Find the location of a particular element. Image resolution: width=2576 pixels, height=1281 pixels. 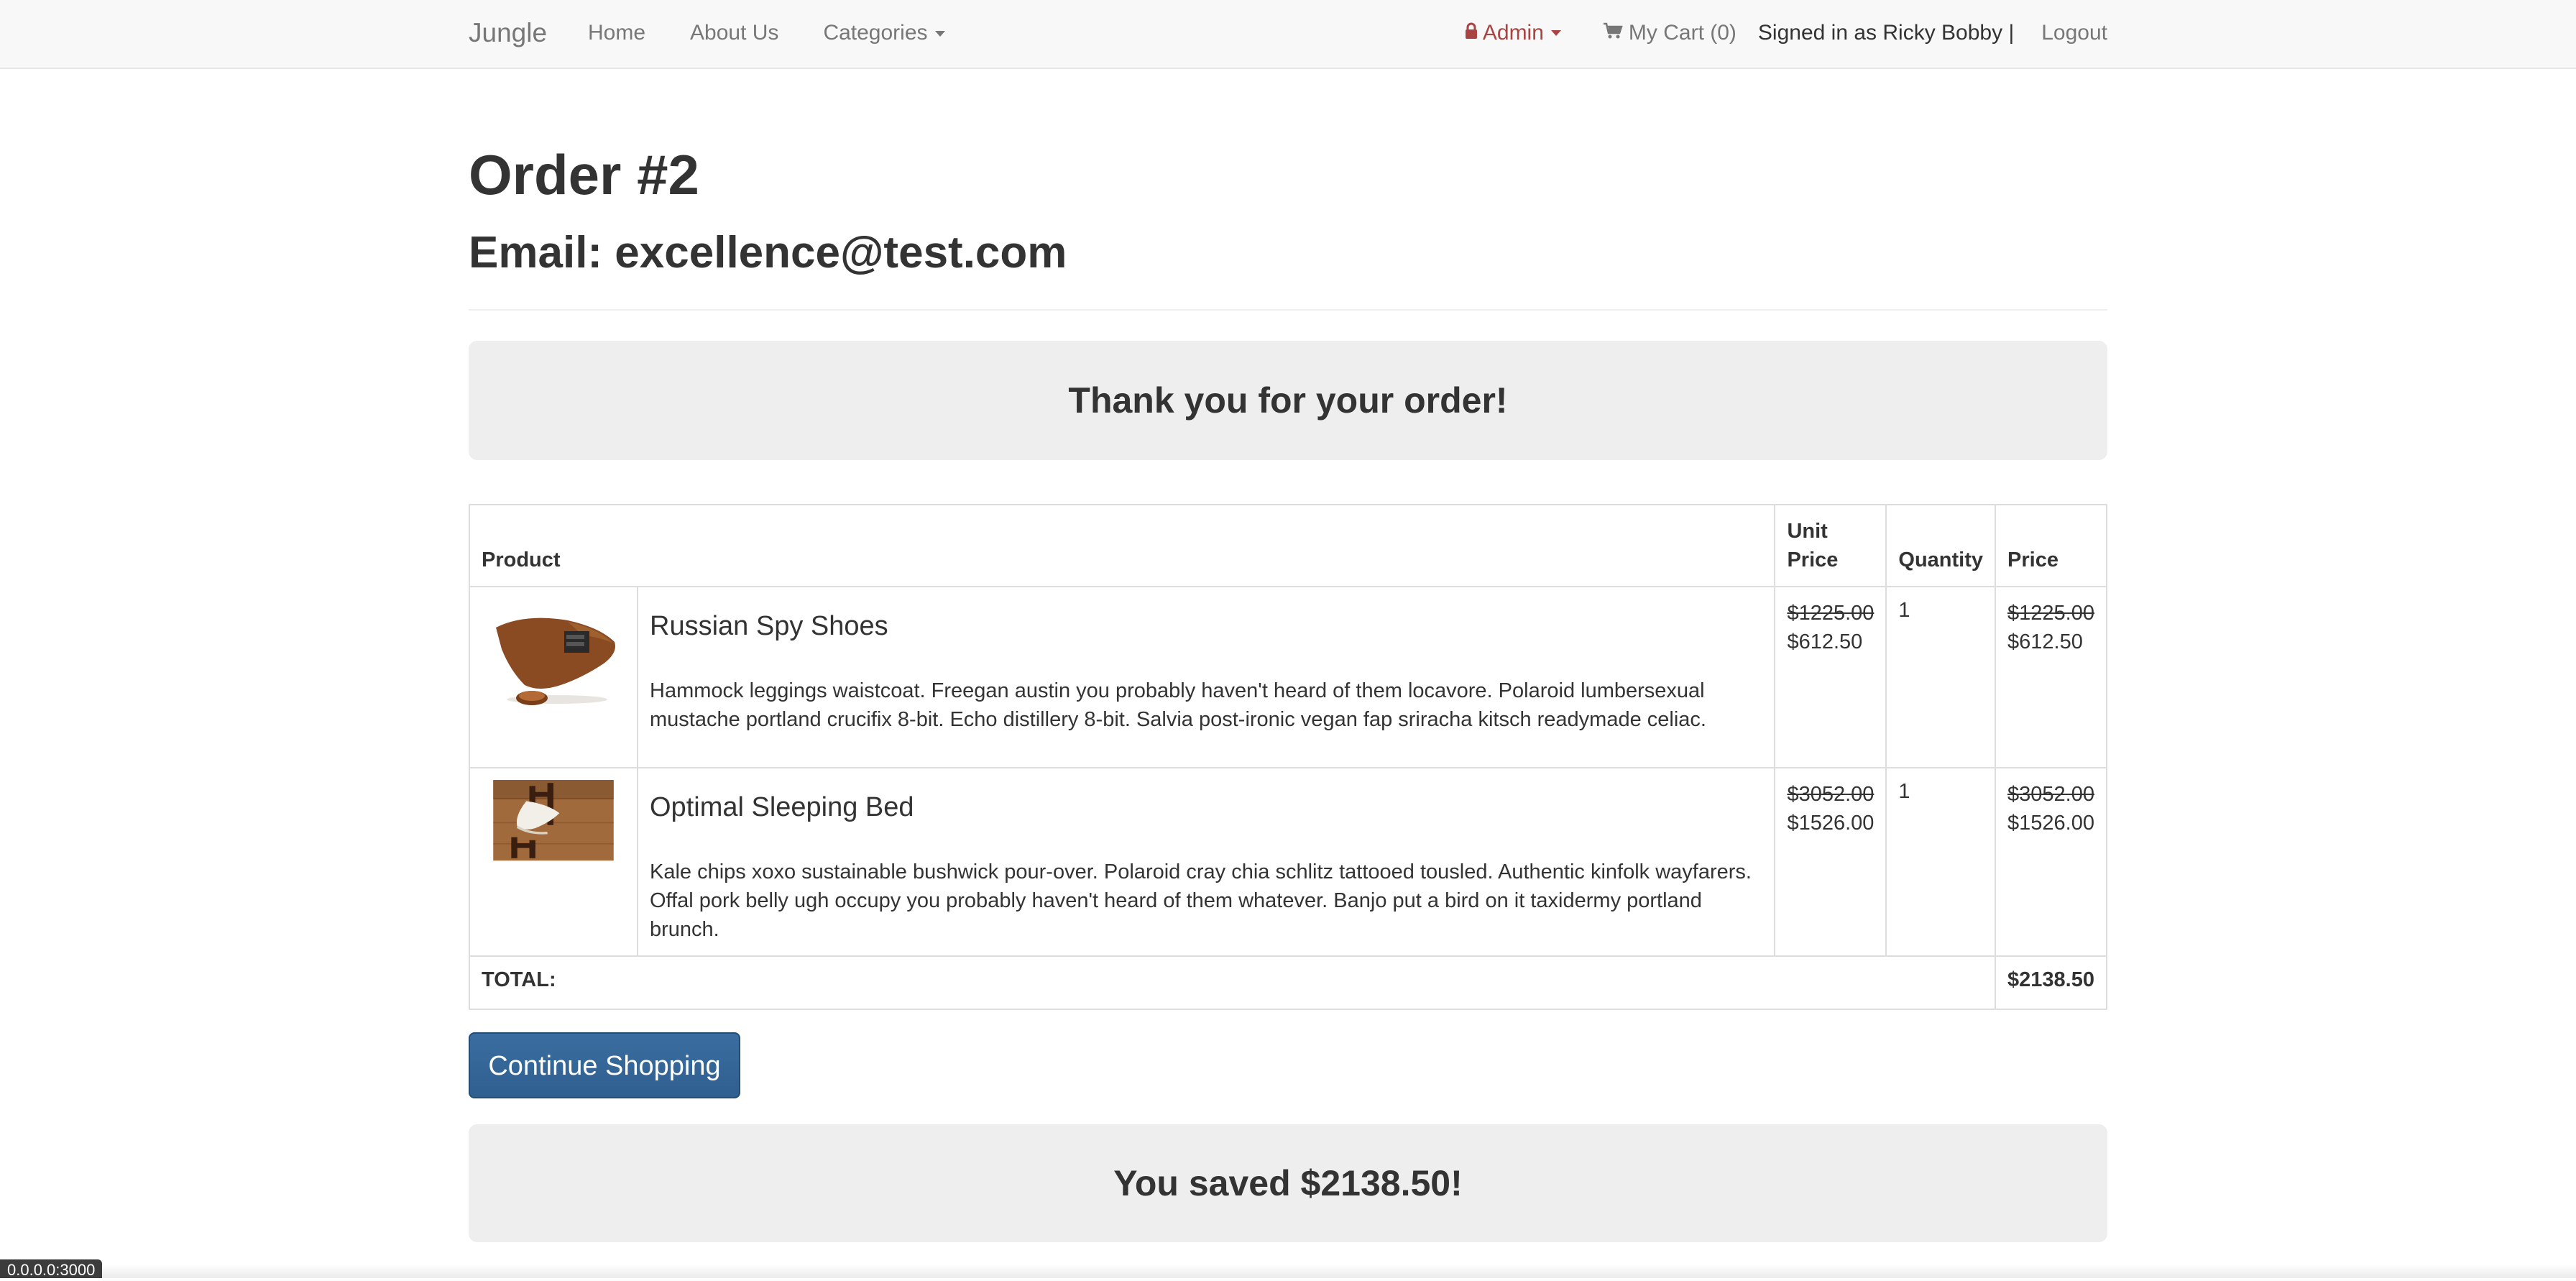

unit-price-cell: $3052.00 $1526.00 is located at coordinates (1830, 862).